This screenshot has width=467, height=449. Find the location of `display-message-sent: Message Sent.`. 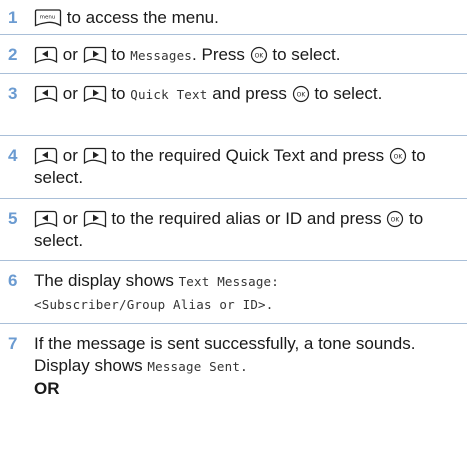

display-message-sent: Message Sent. is located at coordinates (197, 366).